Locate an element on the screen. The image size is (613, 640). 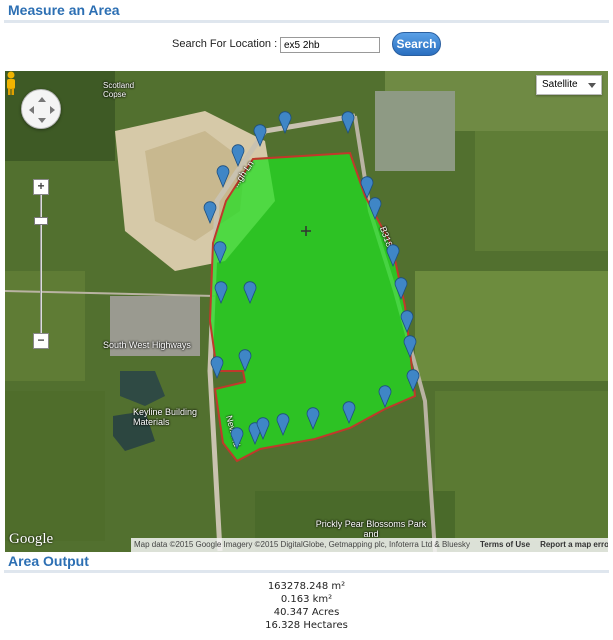
label-south-west-highways: South West Highways is located at coordinates (147, 345).